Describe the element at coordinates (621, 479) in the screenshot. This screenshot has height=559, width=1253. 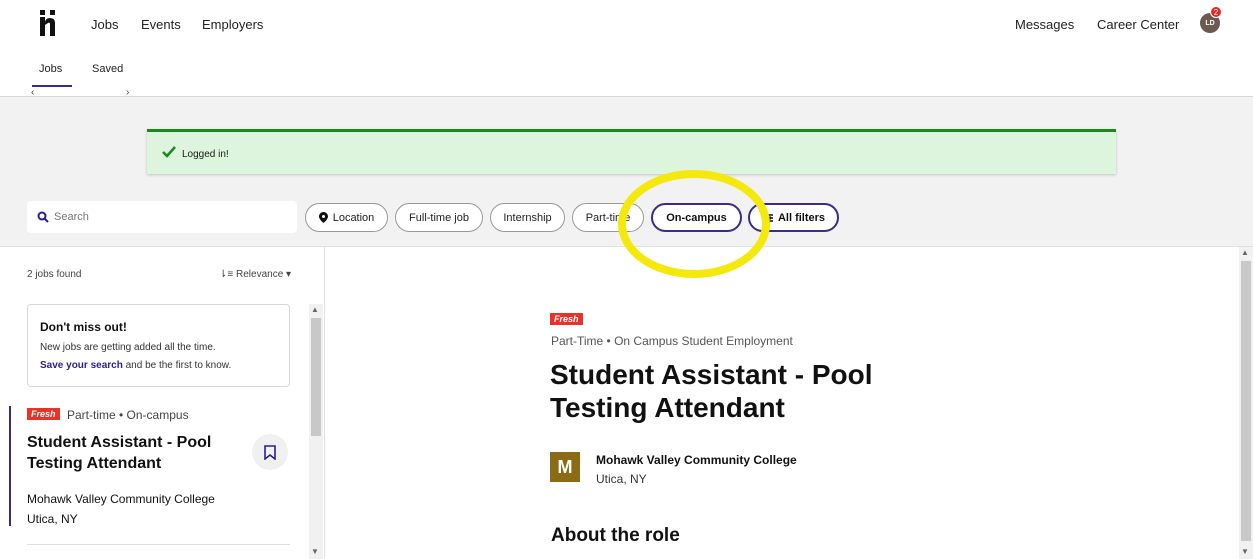
I see `employer-location: Utica, NY` at that location.